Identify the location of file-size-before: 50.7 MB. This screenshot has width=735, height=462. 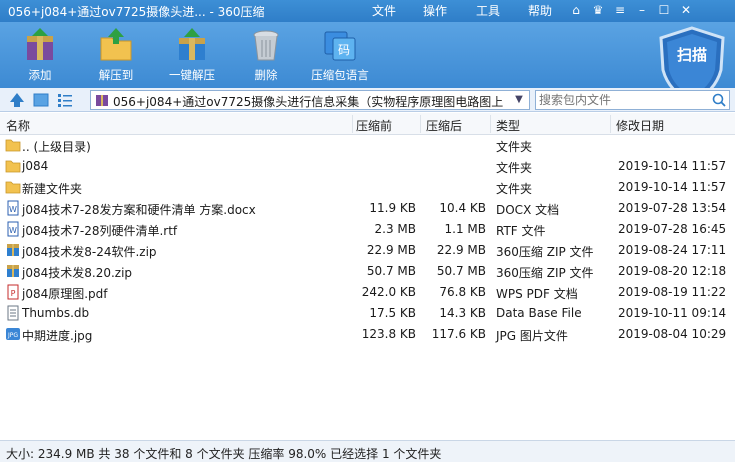
(391, 271).